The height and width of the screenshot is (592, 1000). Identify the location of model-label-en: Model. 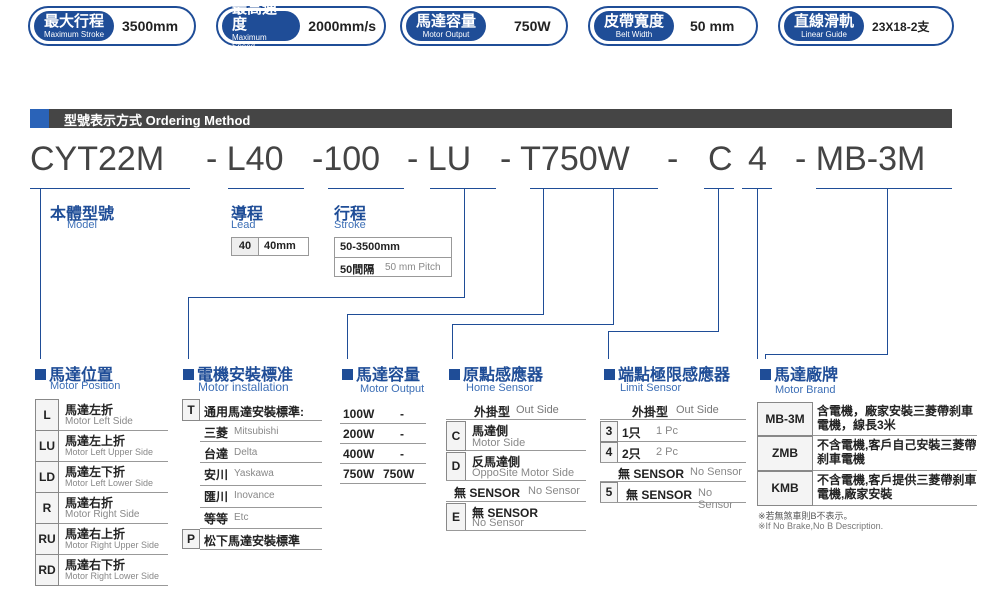
(82, 225).